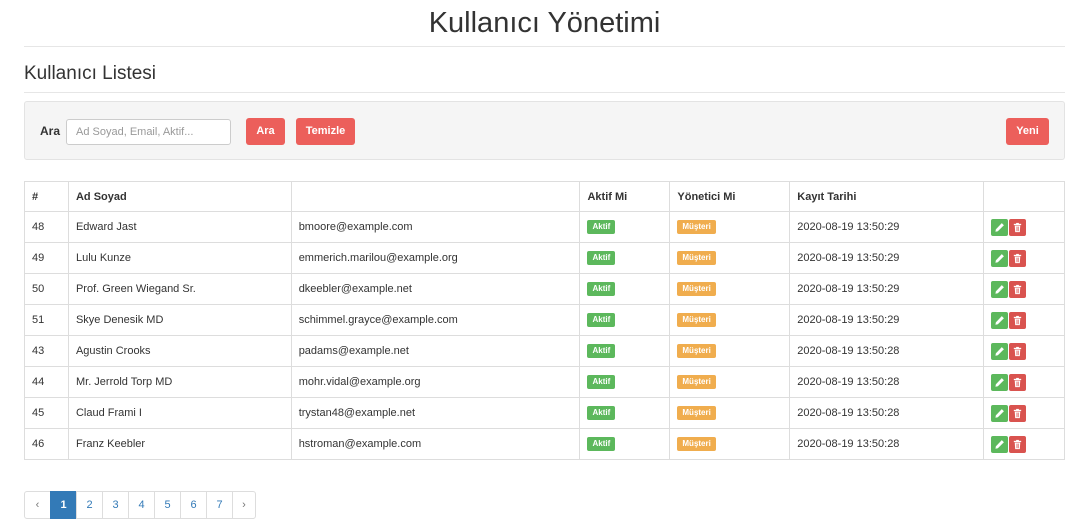  What do you see at coordinates (148, 132) in the screenshot?
I see `search-input` at bounding box center [148, 132].